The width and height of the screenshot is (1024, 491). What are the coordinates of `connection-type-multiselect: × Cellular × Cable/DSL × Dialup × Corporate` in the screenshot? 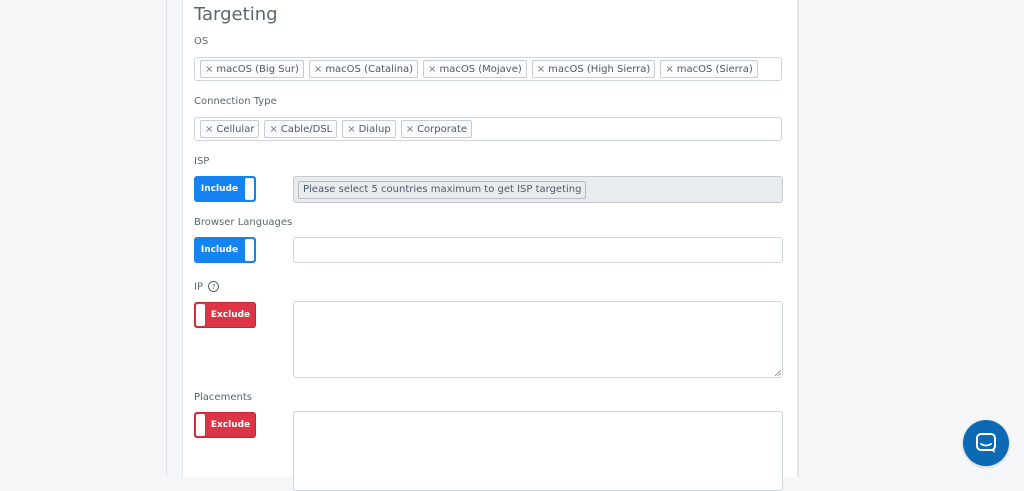 It's located at (488, 129).